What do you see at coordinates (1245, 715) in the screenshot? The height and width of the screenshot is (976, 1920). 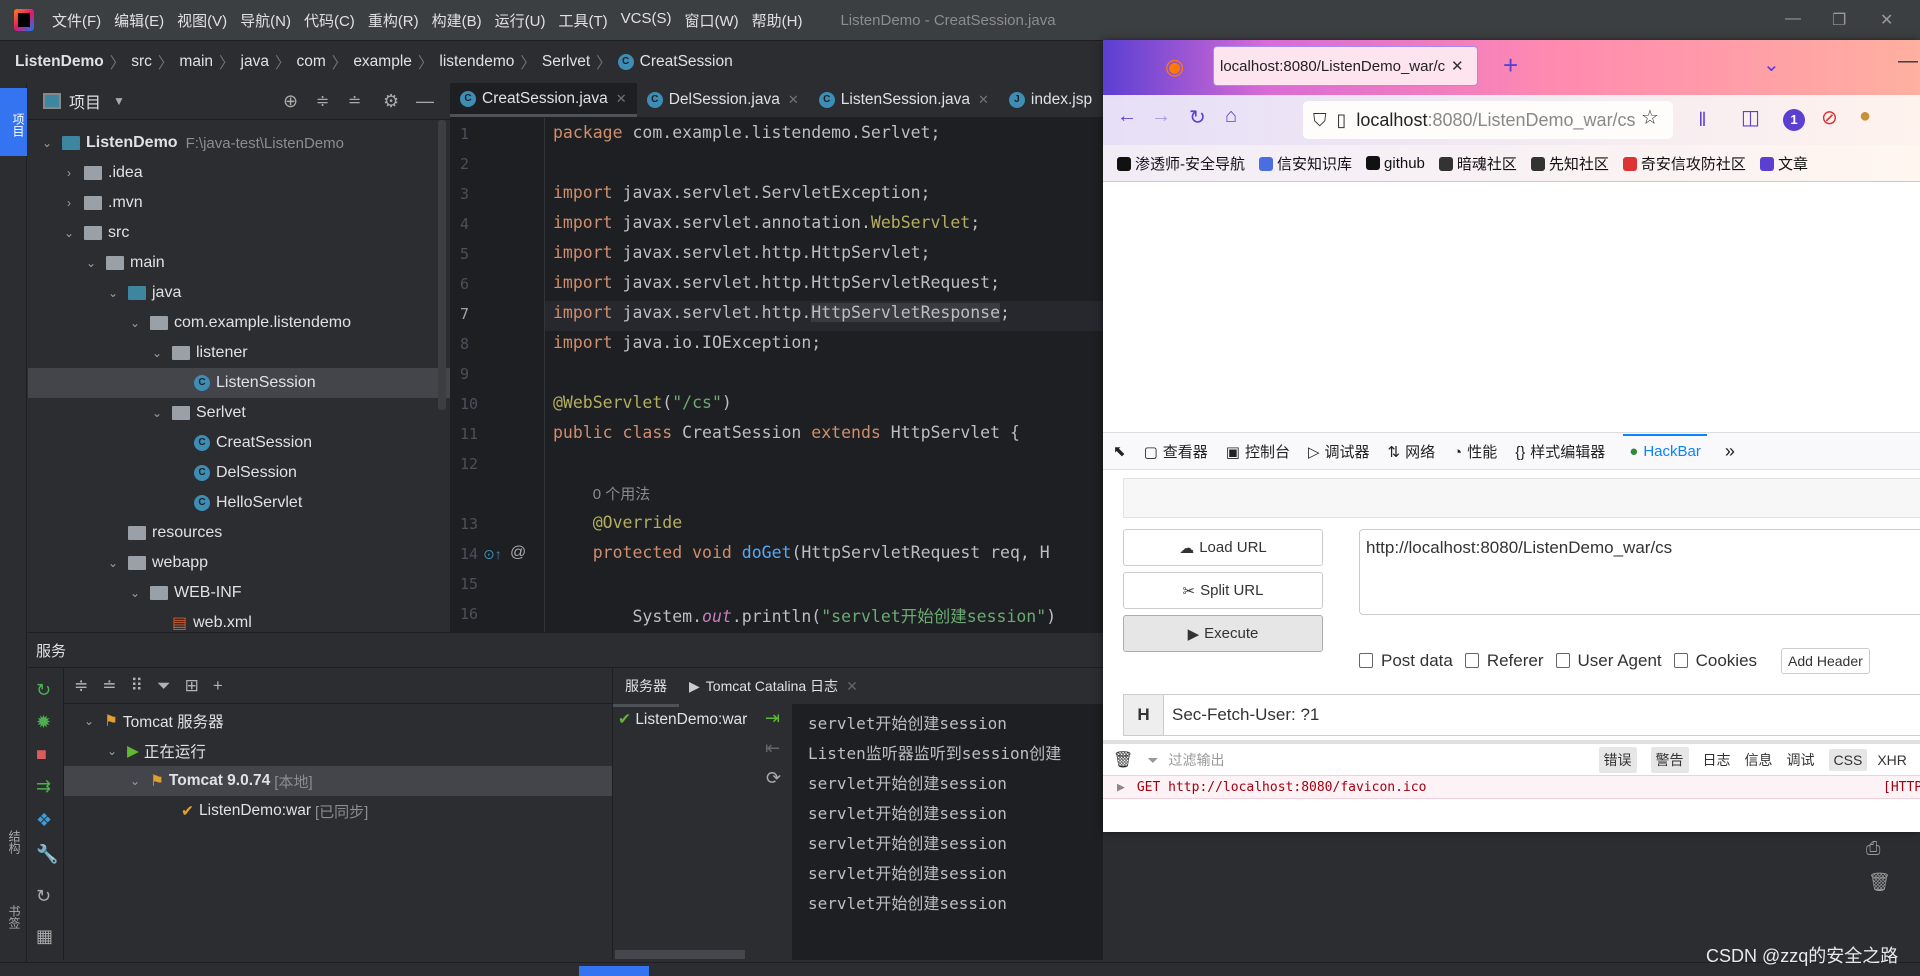 I see `header-value: Sec-Fetch-User: ?1` at bounding box center [1245, 715].